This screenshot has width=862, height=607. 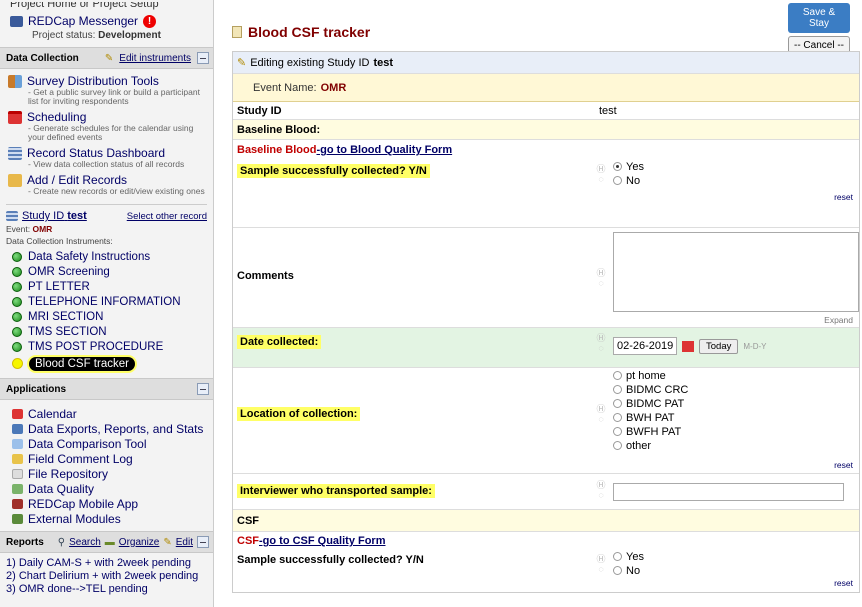 What do you see at coordinates (203, 389) in the screenshot?
I see `collapse-applications-button` at bounding box center [203, 389].